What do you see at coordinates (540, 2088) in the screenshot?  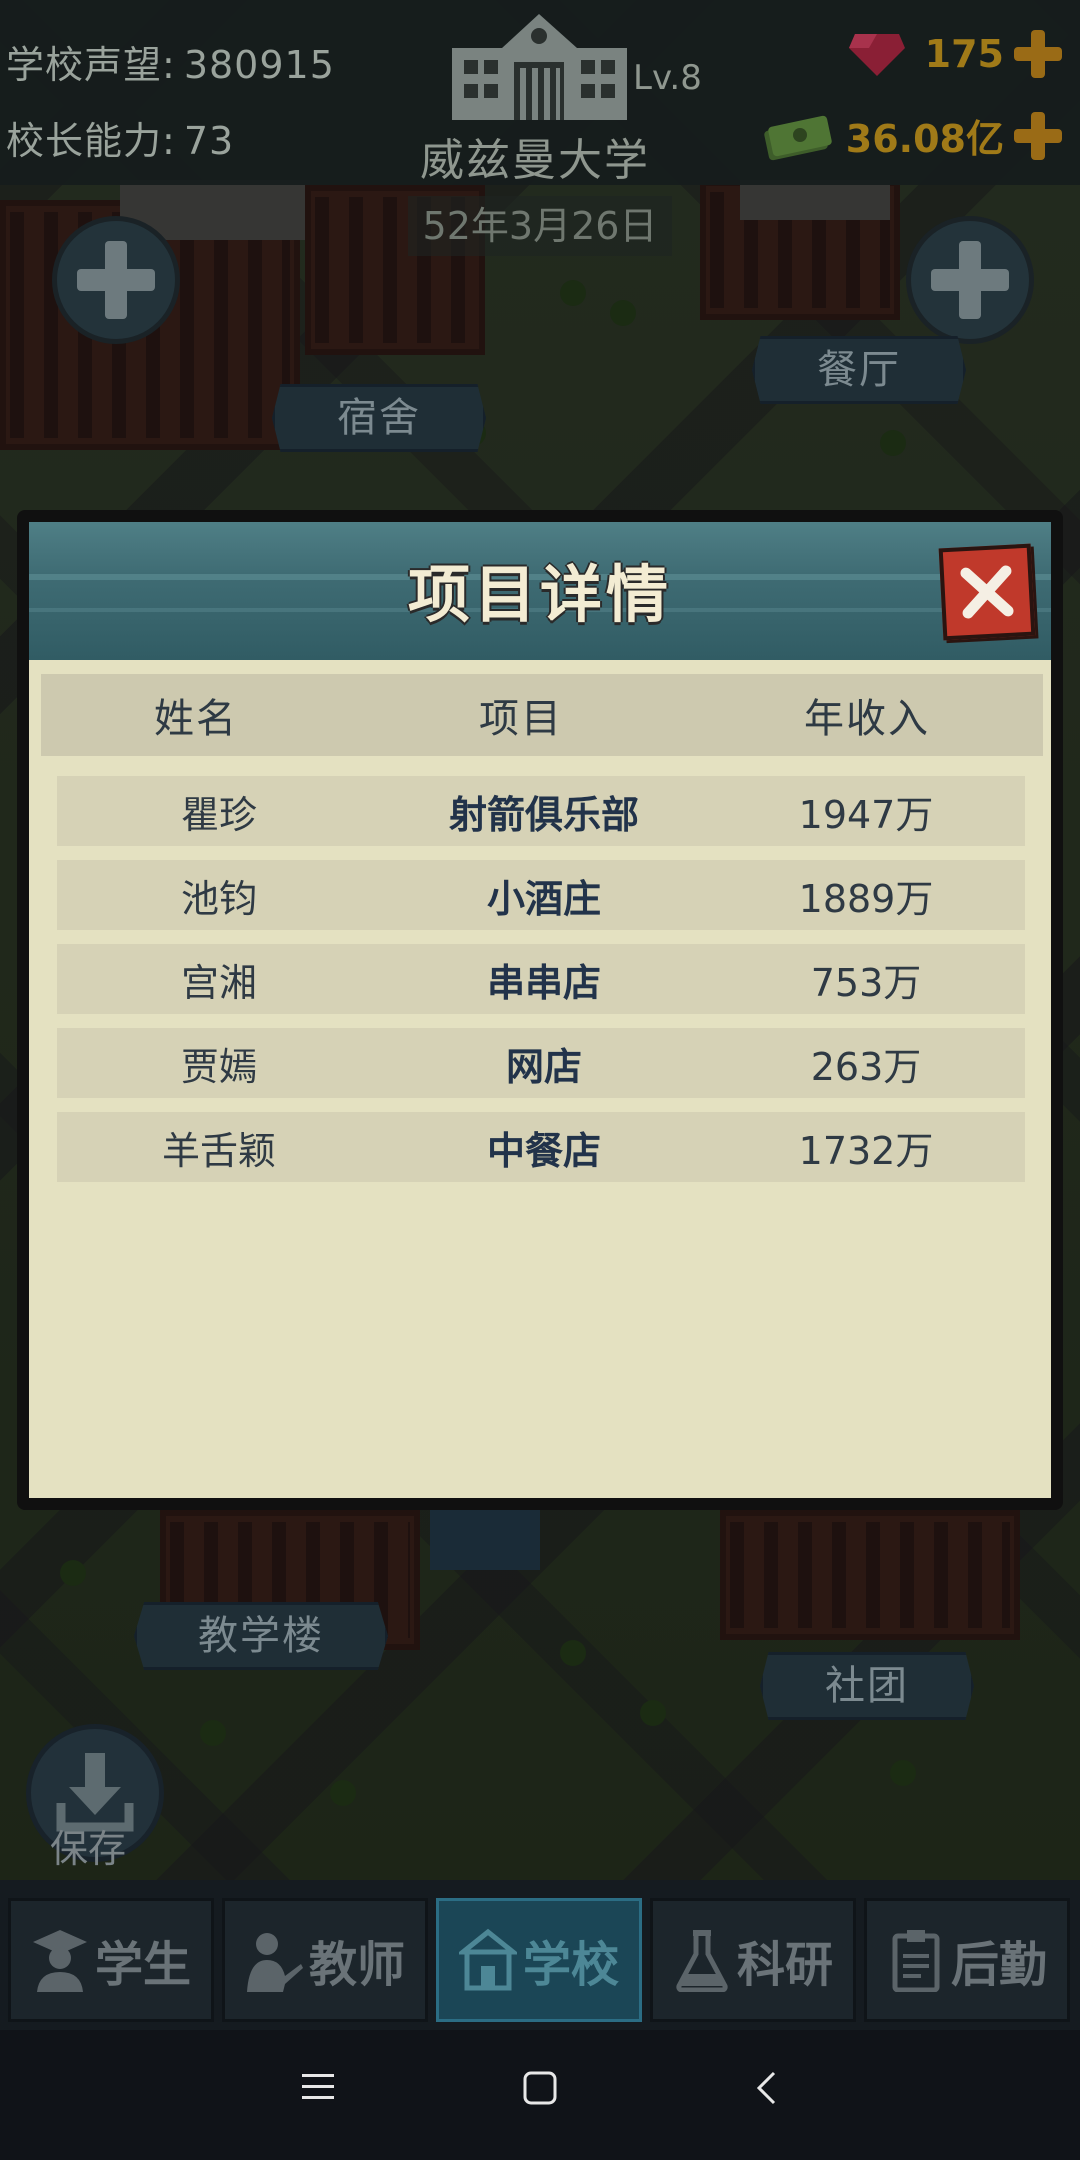 I see `home-icon` at bounding box center [540, 2088].